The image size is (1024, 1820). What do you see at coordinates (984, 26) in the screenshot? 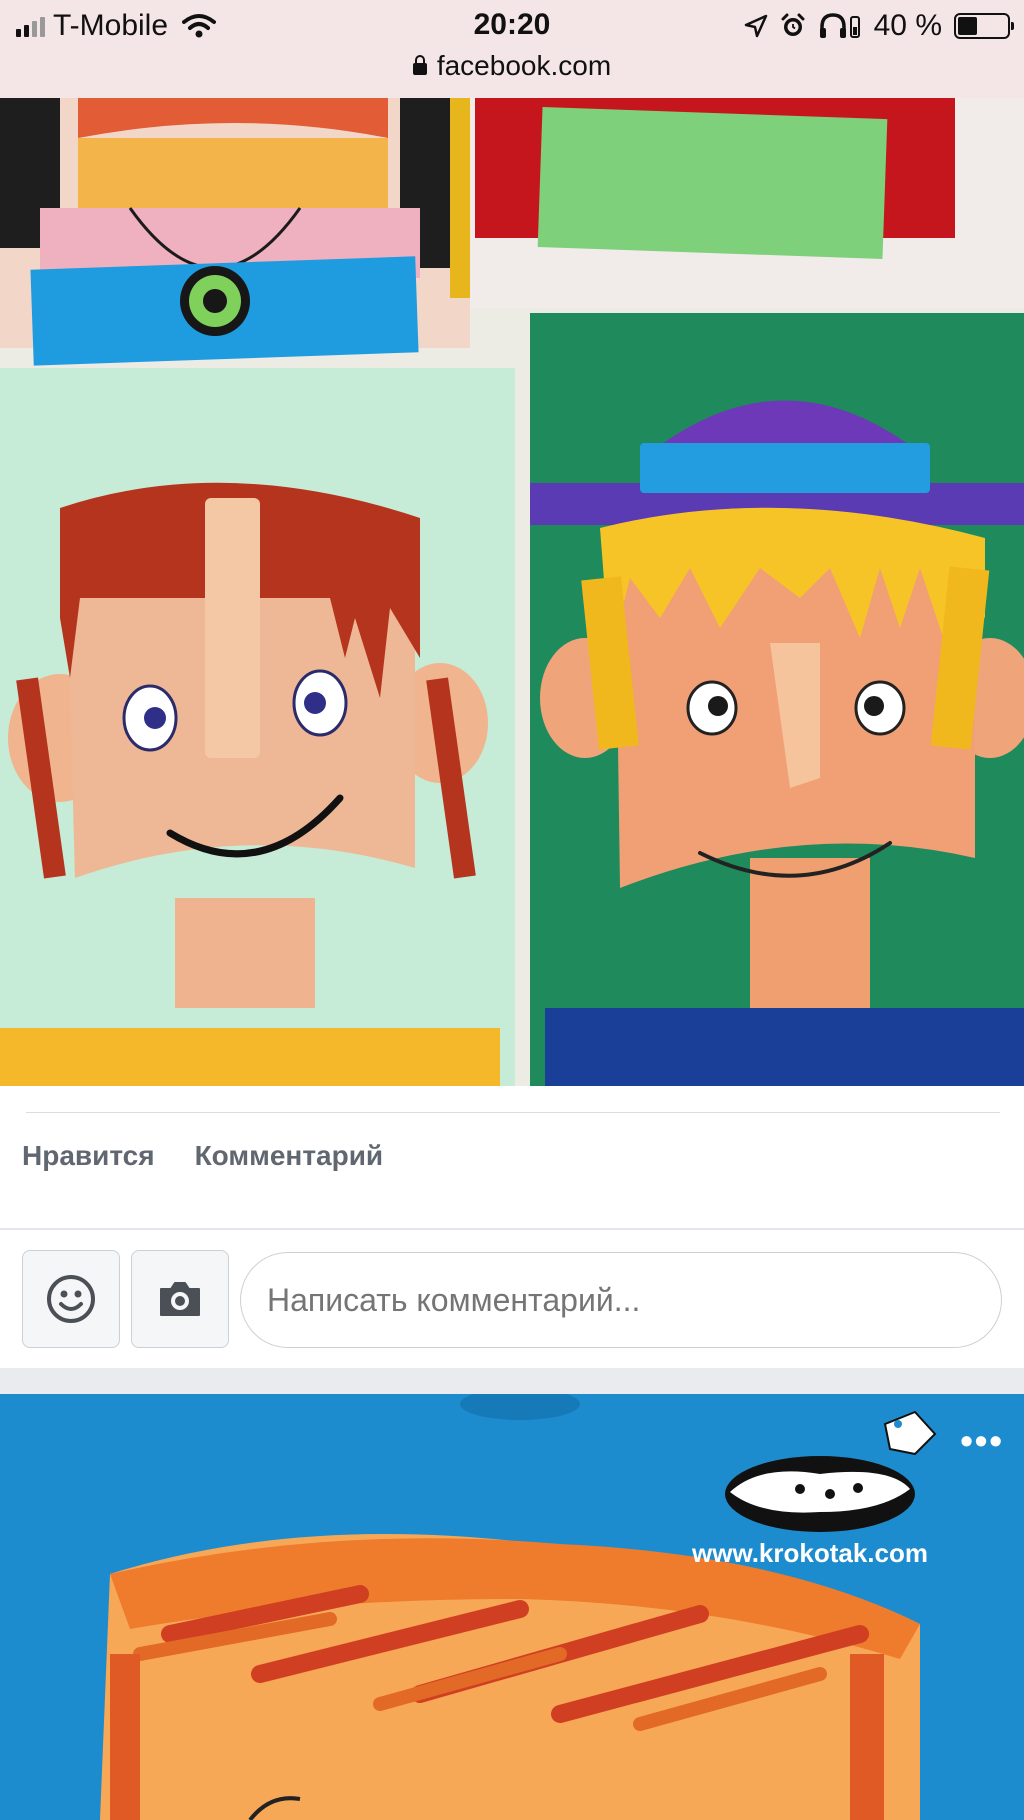
I see `battery-icon` at bounding box center [984, 26].